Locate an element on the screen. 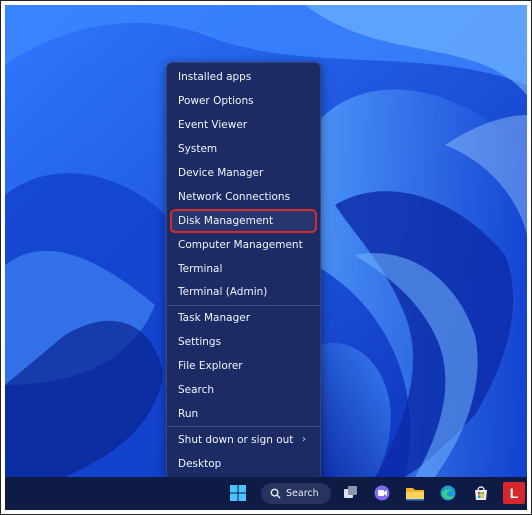  menu-item-desktop: Desktop is located at coordinates (243, 464).